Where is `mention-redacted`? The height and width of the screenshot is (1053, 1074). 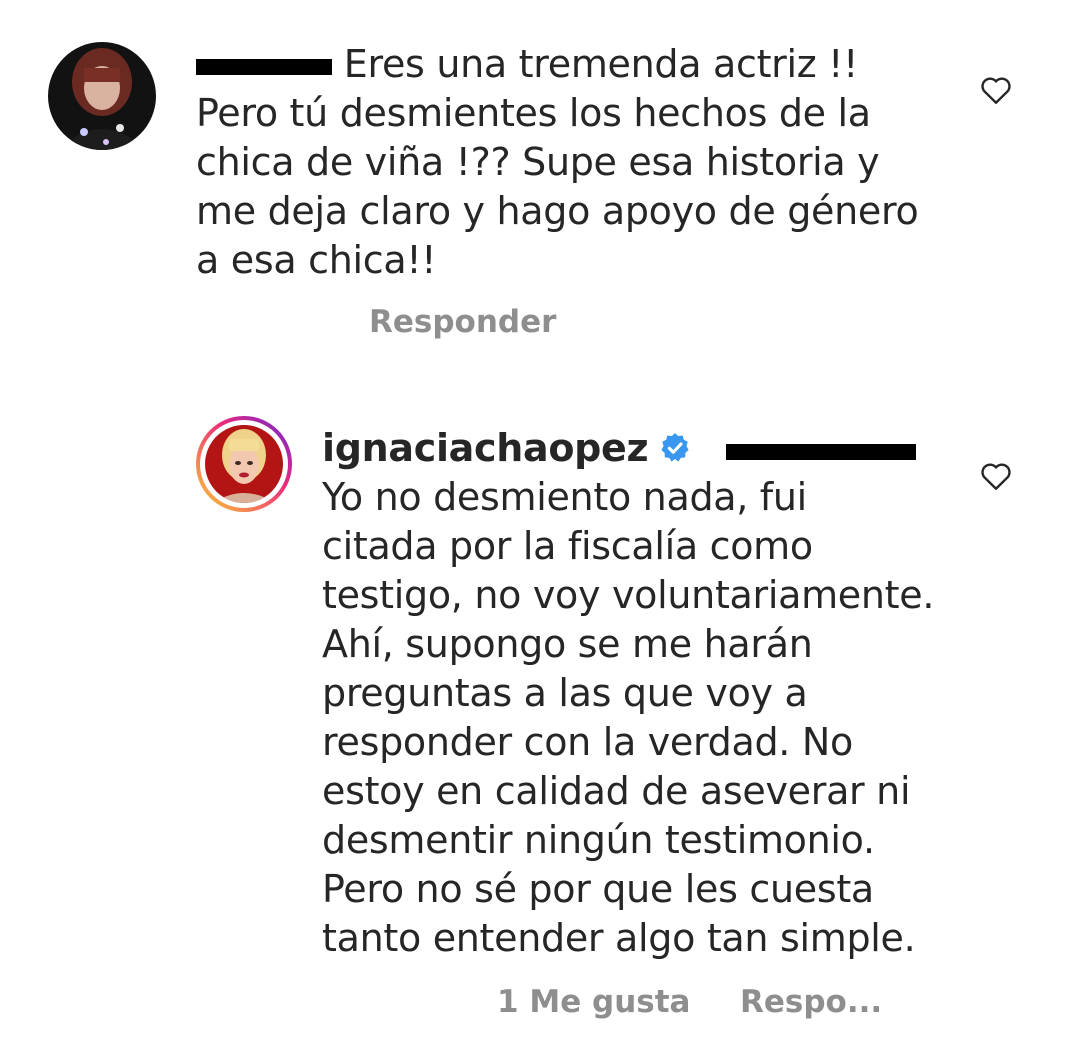 mention-redacted is located at coordinates (821, 451).